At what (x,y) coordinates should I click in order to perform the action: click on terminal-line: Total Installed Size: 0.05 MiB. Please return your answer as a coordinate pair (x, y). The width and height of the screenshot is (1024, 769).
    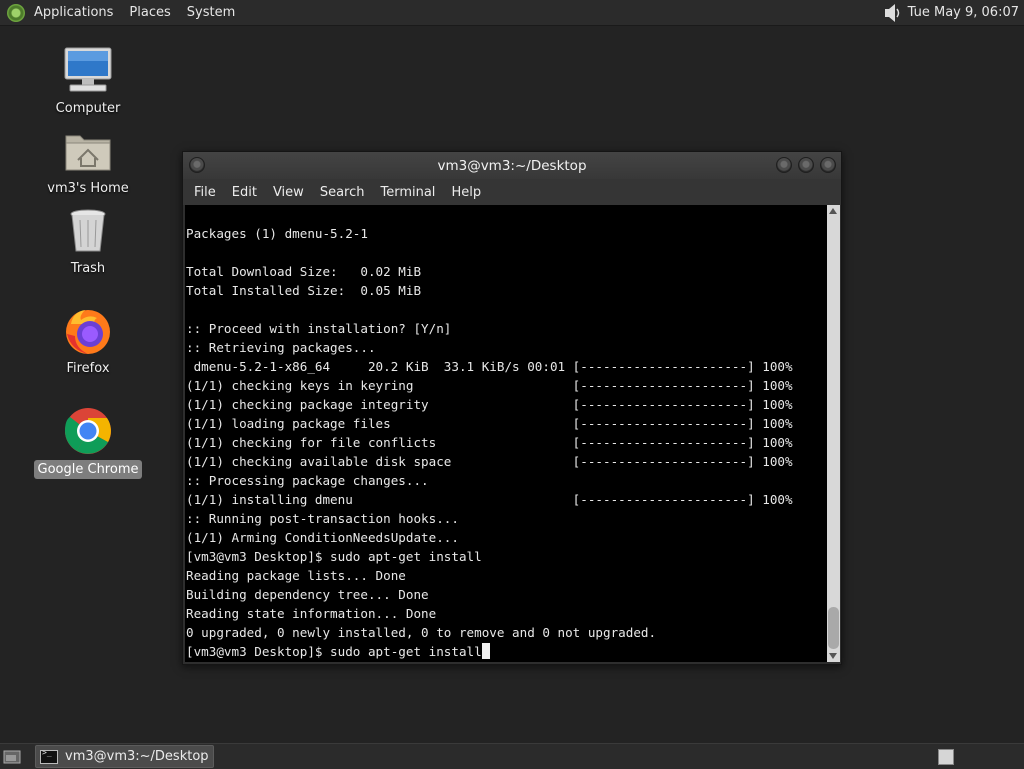
    Looking at the image, I should click on (304, 290).